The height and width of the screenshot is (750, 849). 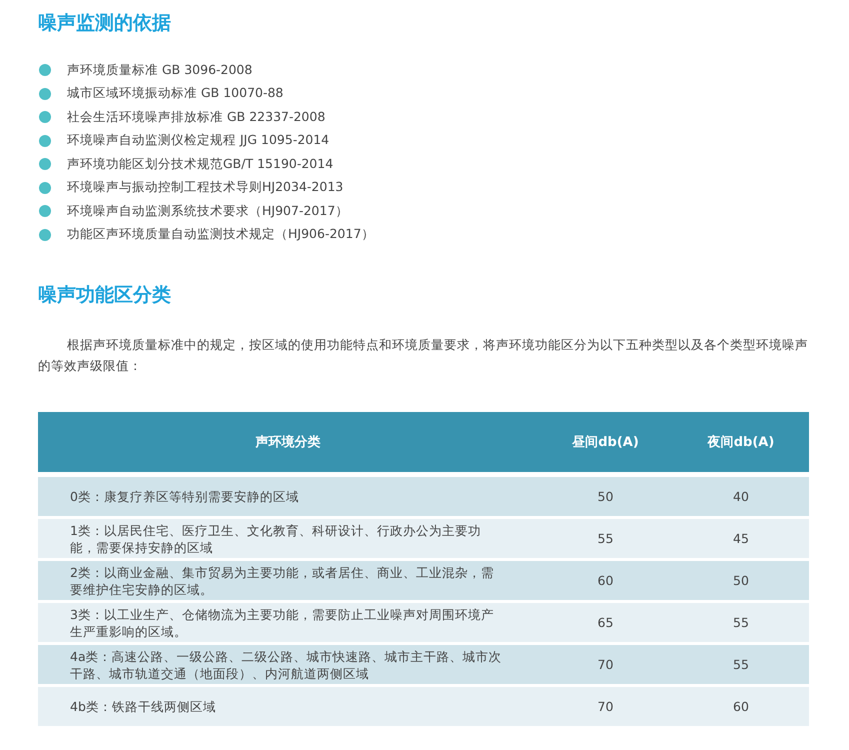 I want to click on night-limit-cell-text: 45, so click(x=741, y=538).